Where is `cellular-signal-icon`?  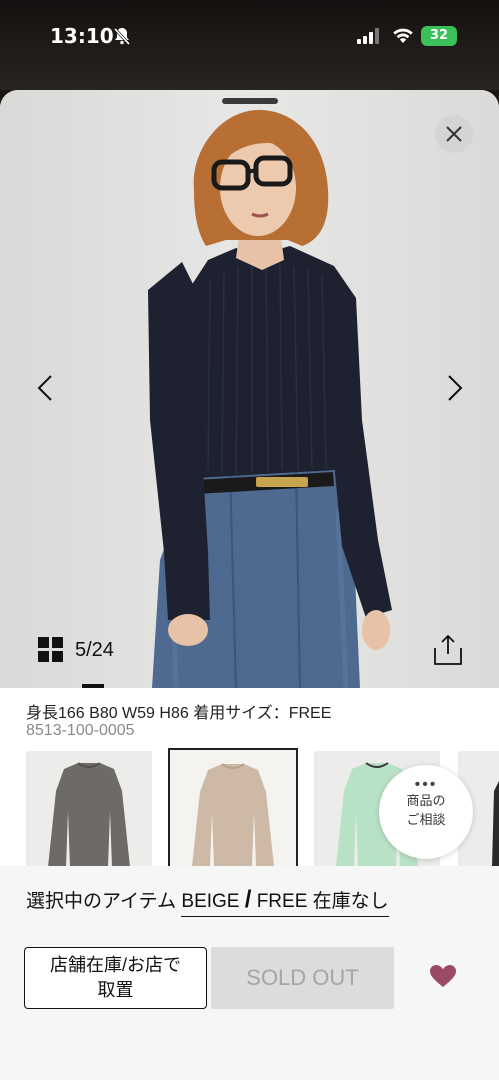
cellular-signal-icon is located at coordinates (368, 36).